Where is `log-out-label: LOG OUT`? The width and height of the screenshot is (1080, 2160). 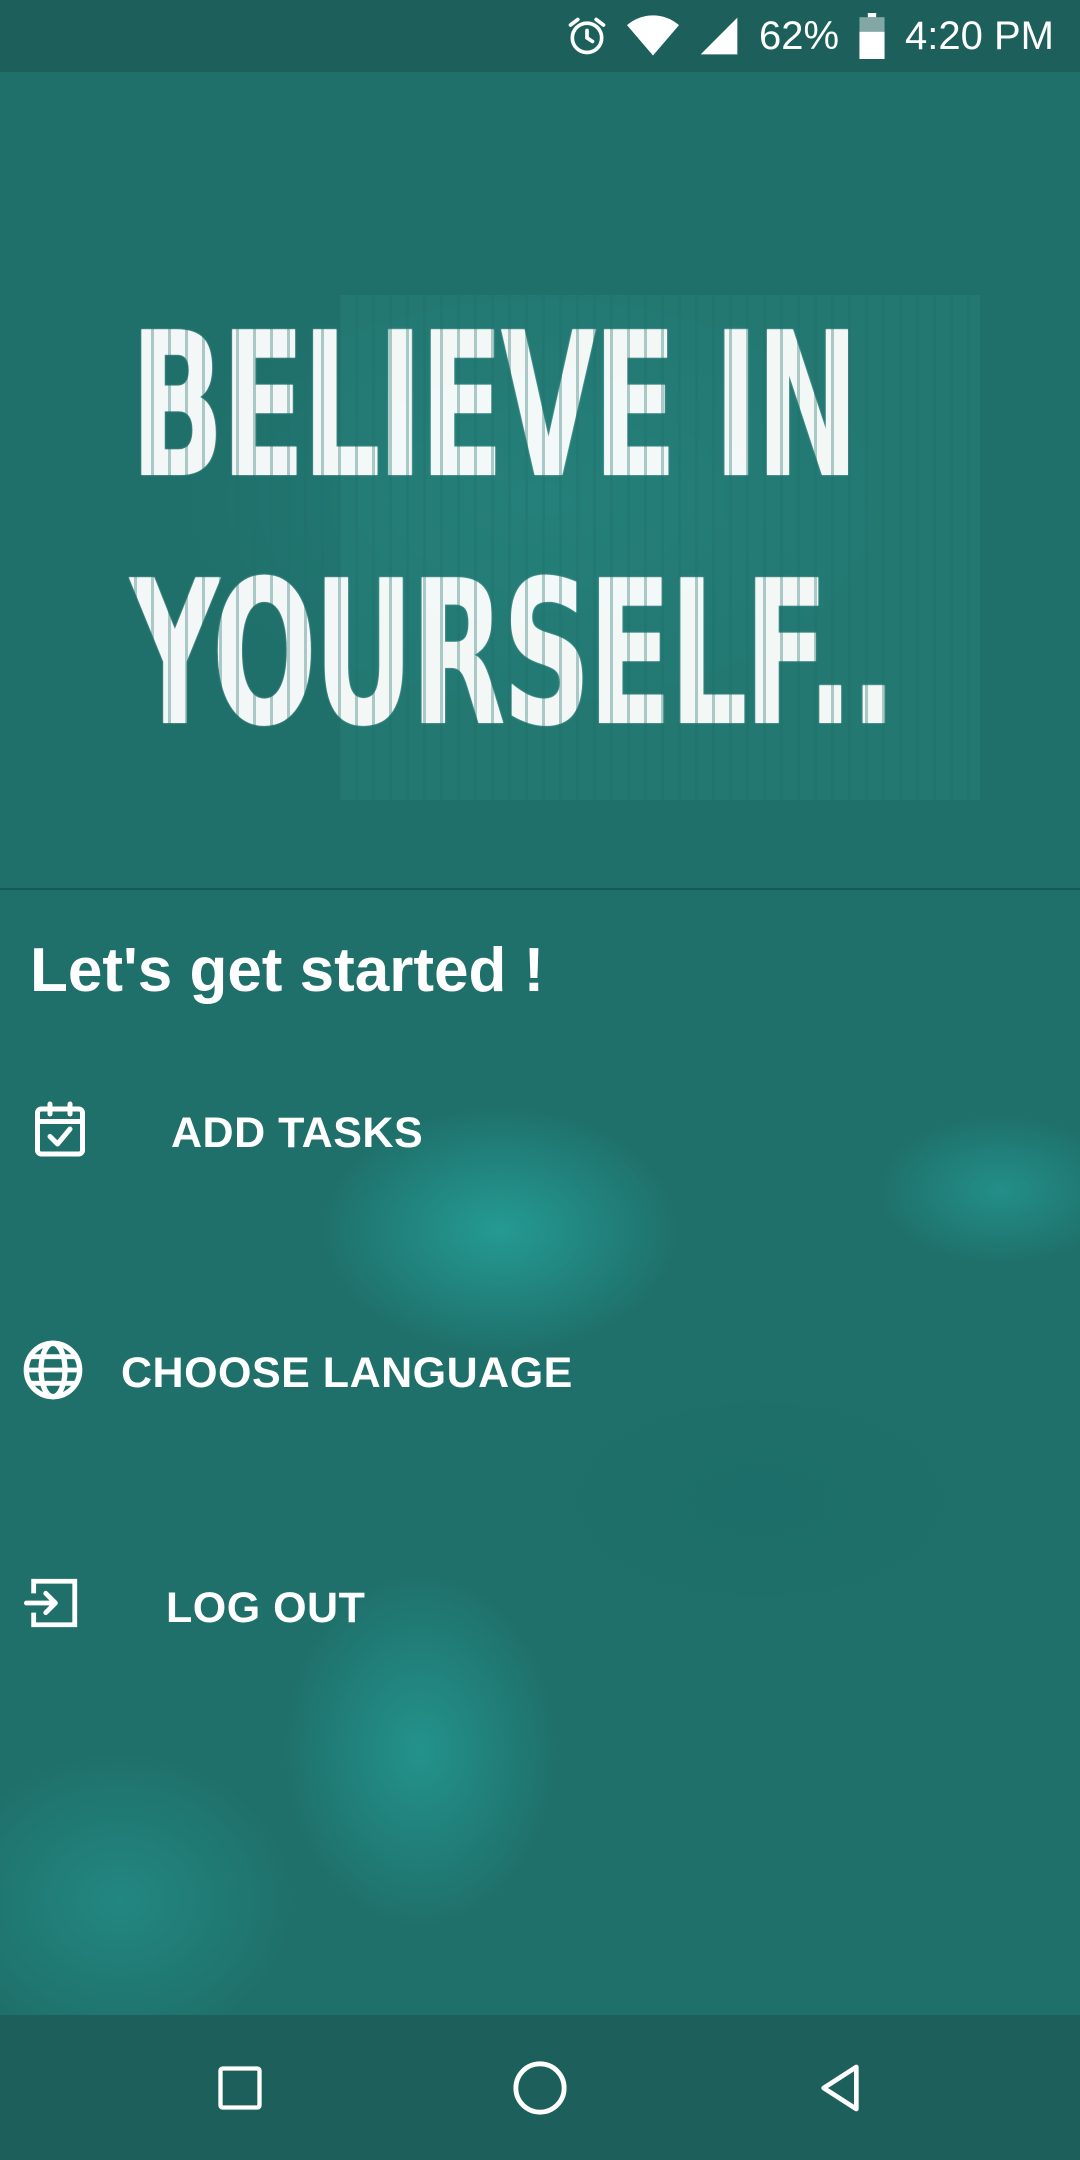
log-out-label: LOG OUT is located at coordinates (266, 1608).